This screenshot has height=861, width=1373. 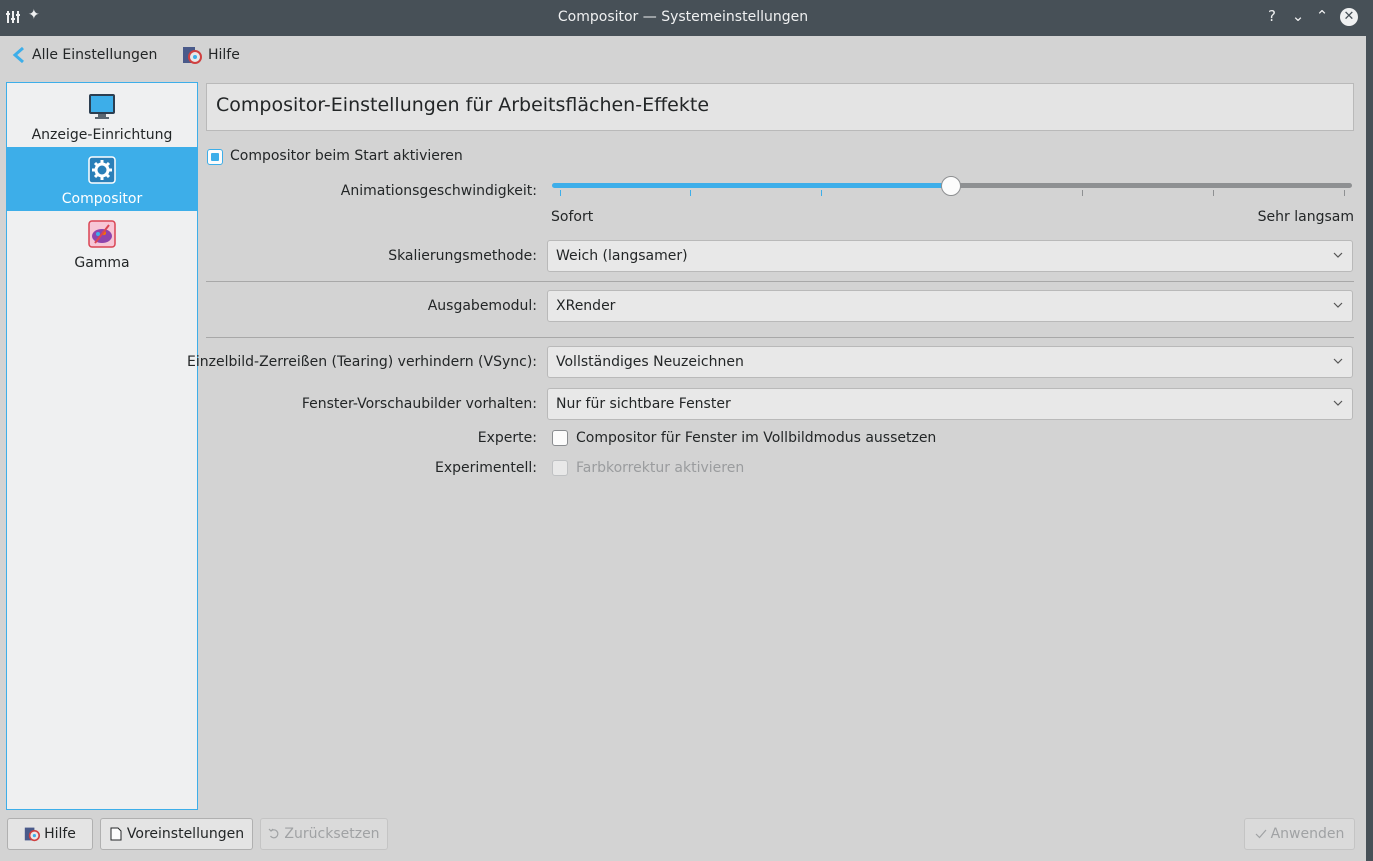 What do you see at coordinates (1307, 834) in the screenshot?
I see `apply-label: Anwenden` at bounding box center [1307, 834].